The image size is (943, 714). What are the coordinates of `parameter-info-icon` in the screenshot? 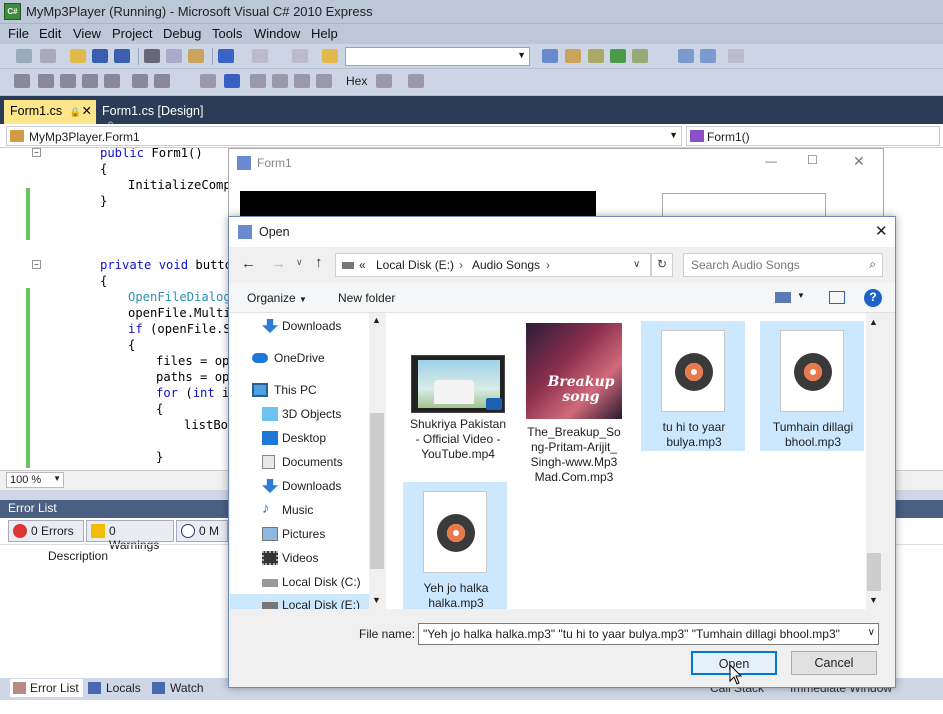 It's located at (90, 81).